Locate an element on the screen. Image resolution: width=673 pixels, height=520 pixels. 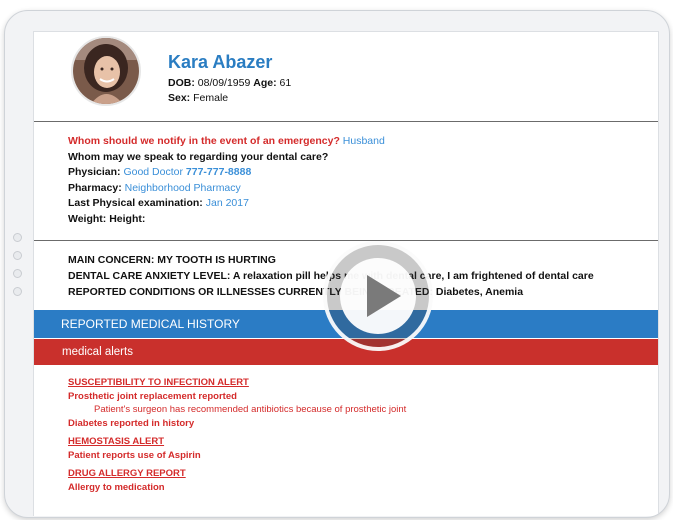
last-exam-label: Last Physical examination: is located at coordinates (135, 203).